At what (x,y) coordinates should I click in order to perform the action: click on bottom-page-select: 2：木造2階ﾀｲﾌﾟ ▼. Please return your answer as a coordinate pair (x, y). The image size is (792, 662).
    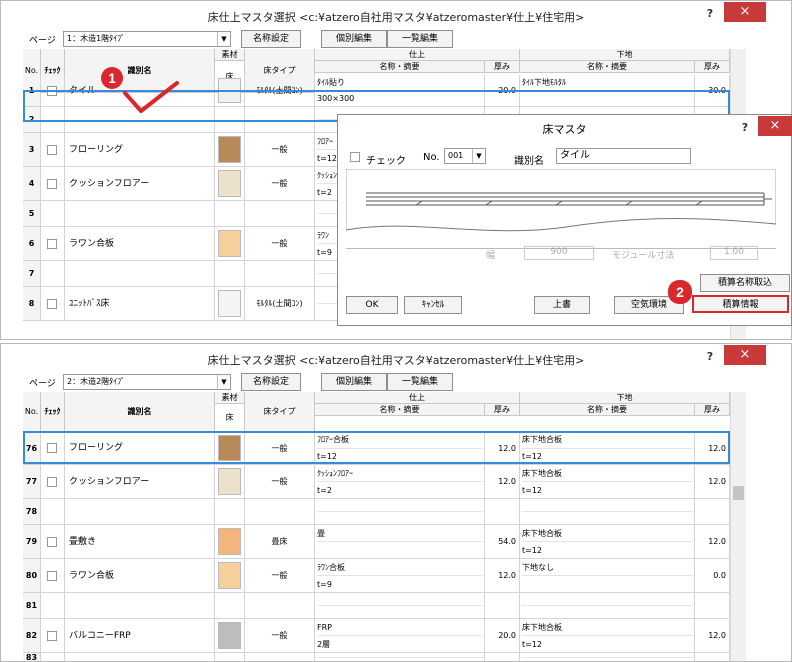
    Looking at the image, I should click on (147, 382).